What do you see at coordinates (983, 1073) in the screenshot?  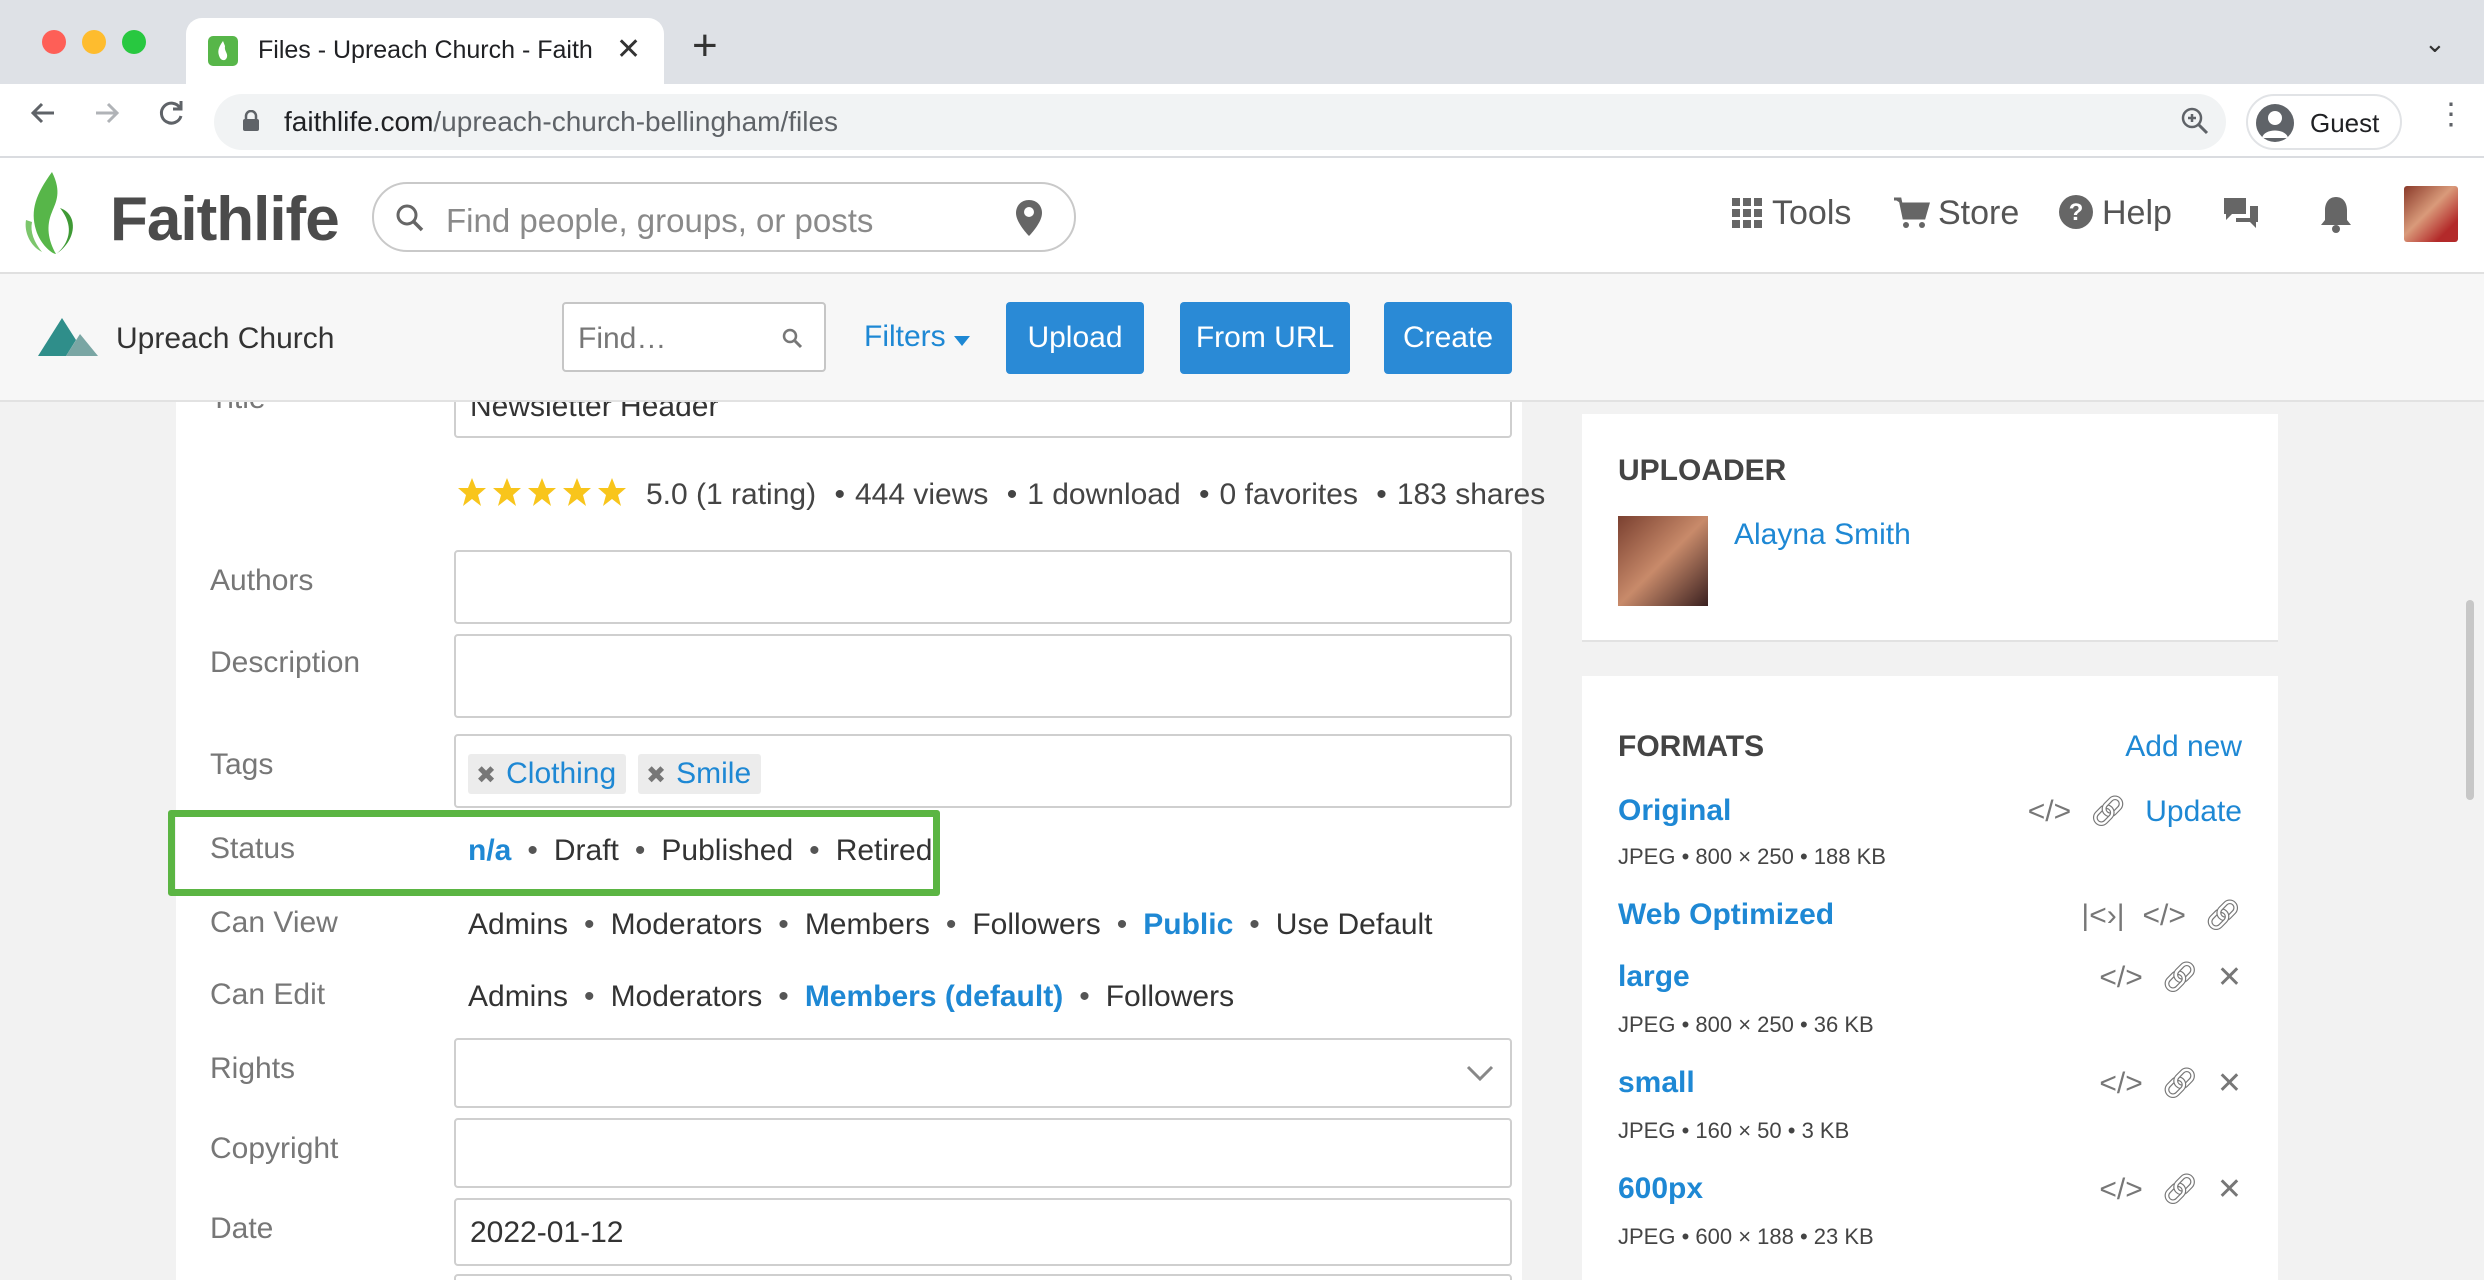 I see `rights-select` at bounding box center [983, 1073].